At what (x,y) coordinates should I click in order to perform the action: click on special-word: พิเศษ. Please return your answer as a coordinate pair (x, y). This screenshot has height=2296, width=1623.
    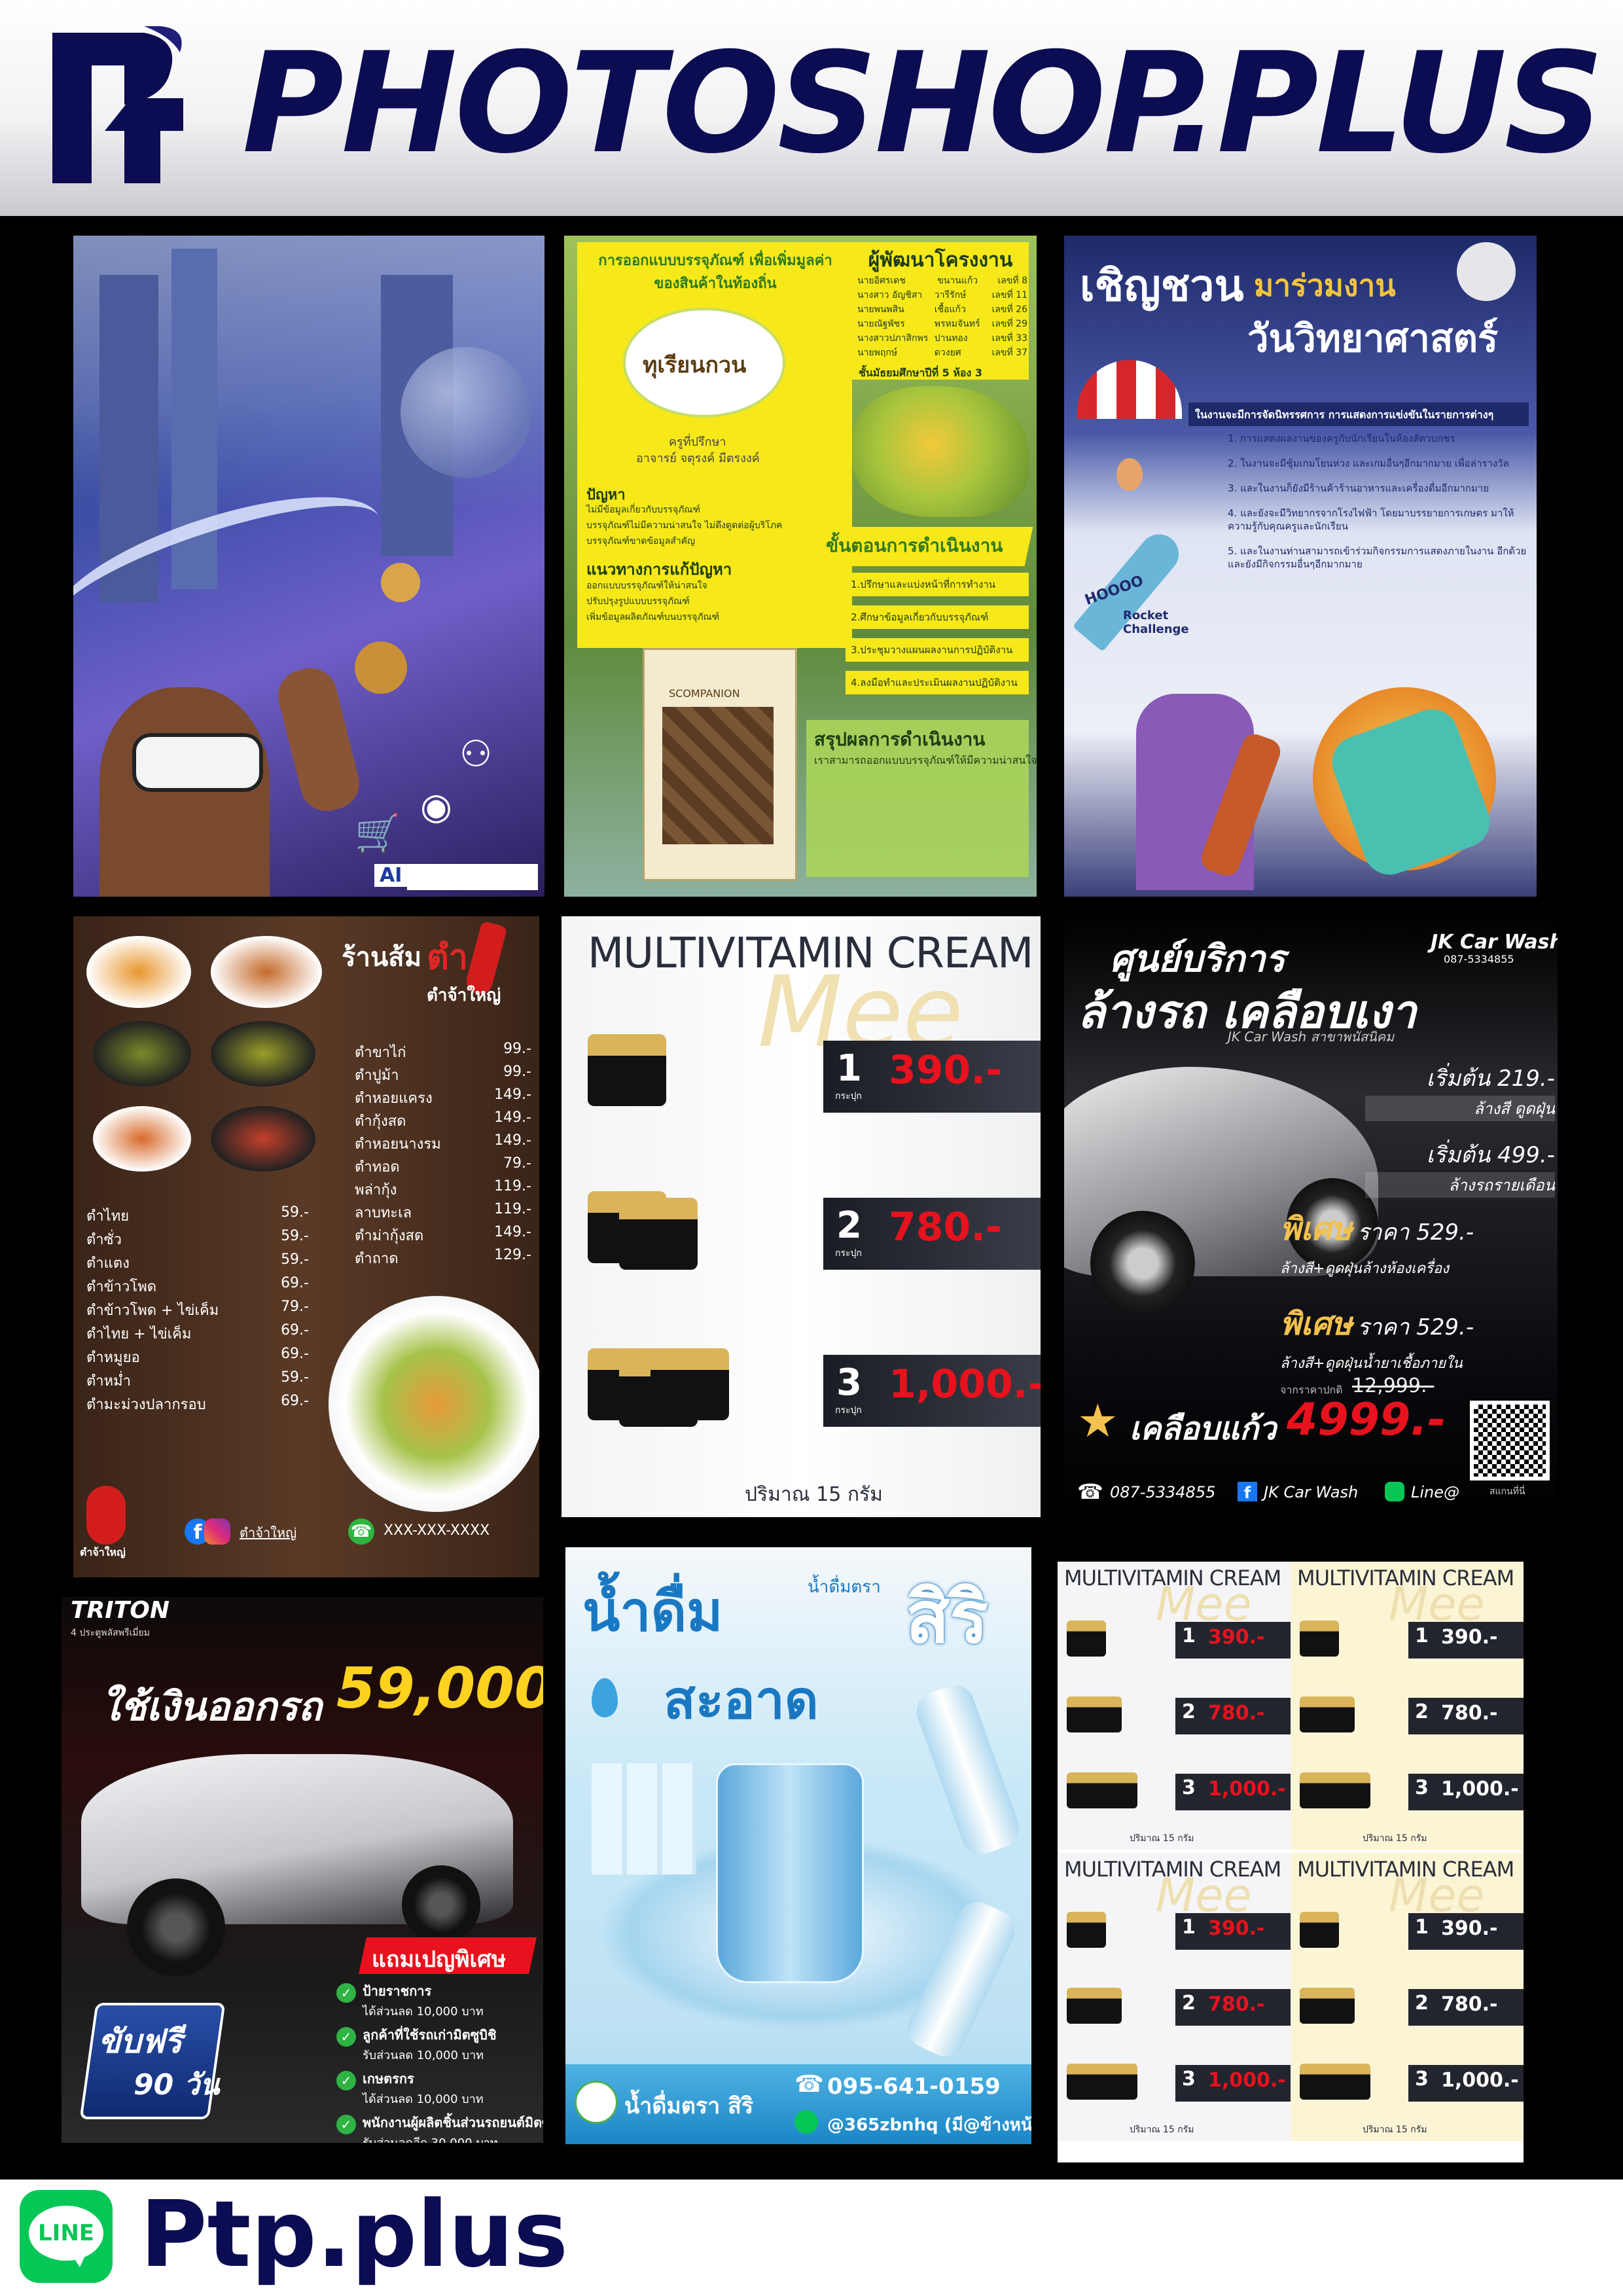
    Looking at the image, I should click on (1316, 1324).